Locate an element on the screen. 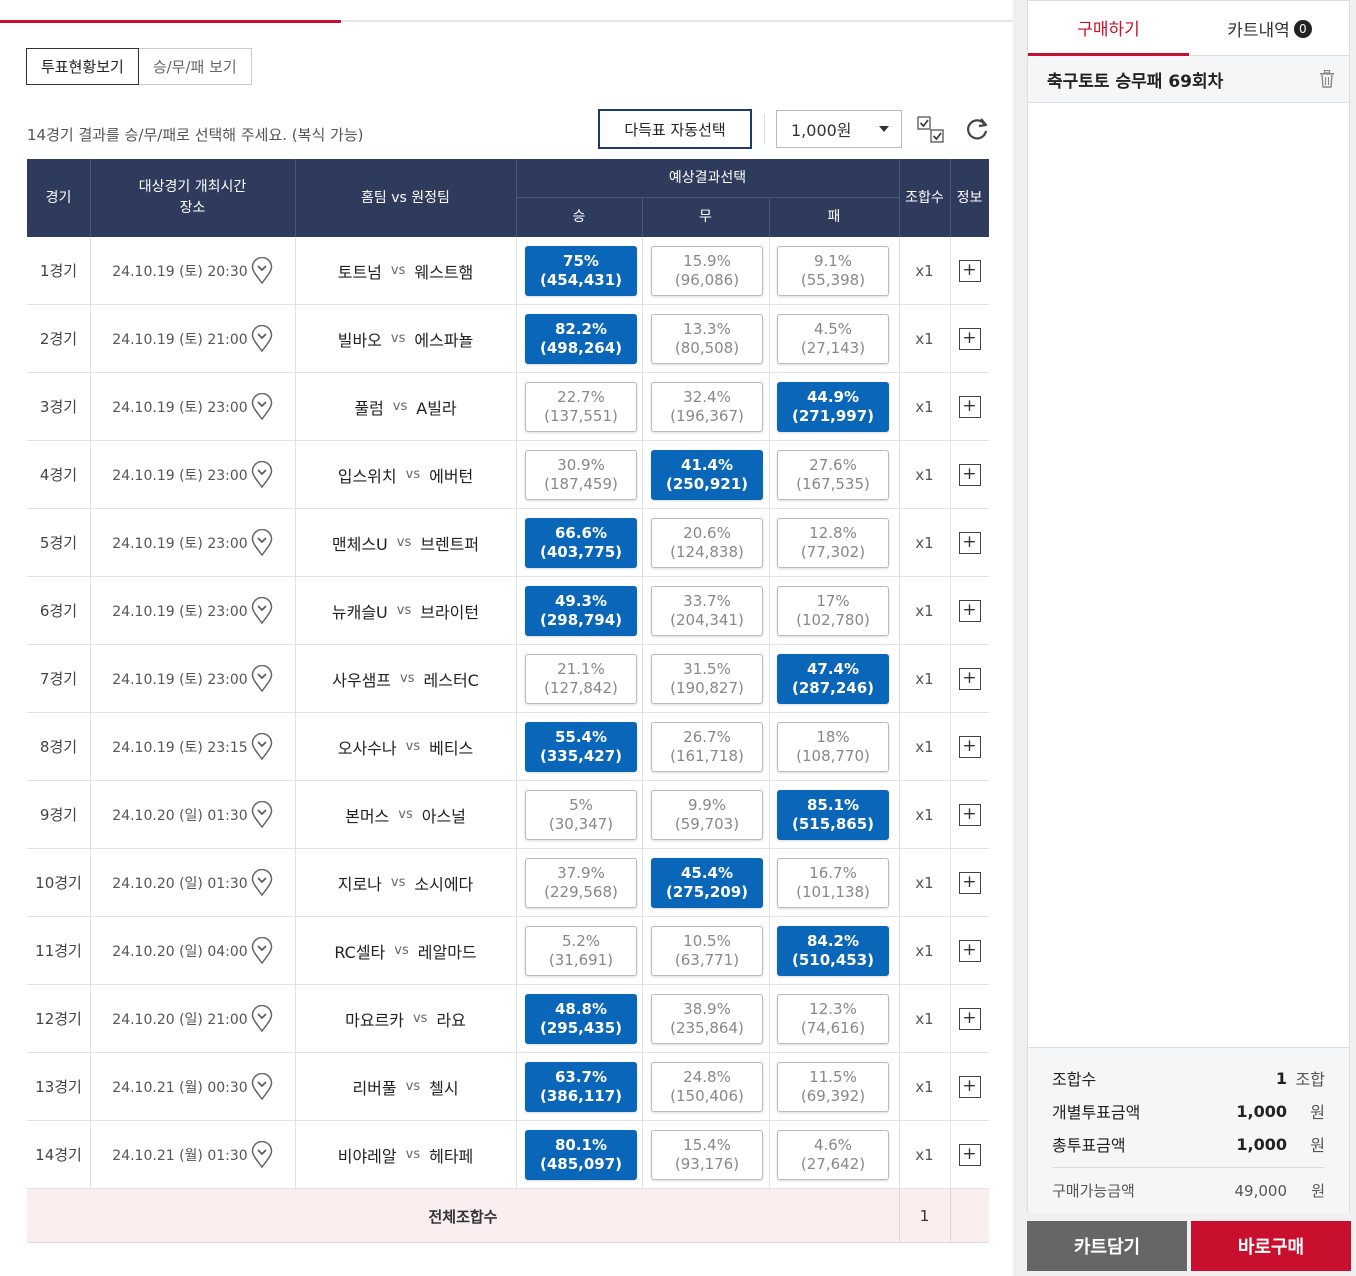  option-lose-button: 9.1% (55,398) is located at coordinates (833, 271).